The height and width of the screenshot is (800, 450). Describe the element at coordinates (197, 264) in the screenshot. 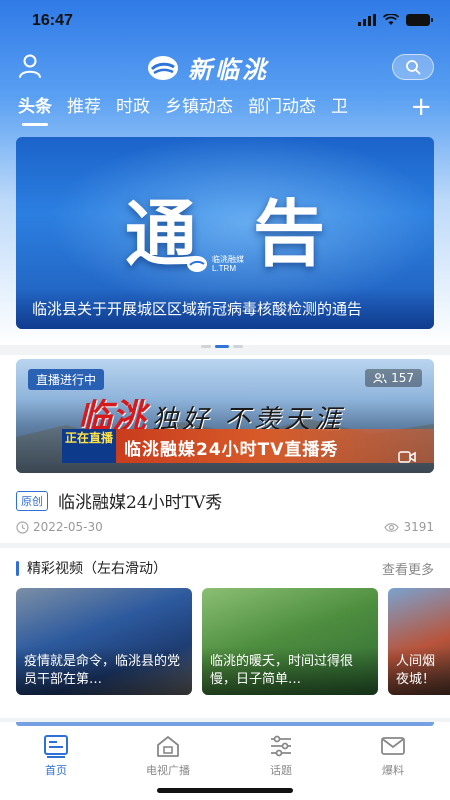

I see `media-logo-icon` at that location.